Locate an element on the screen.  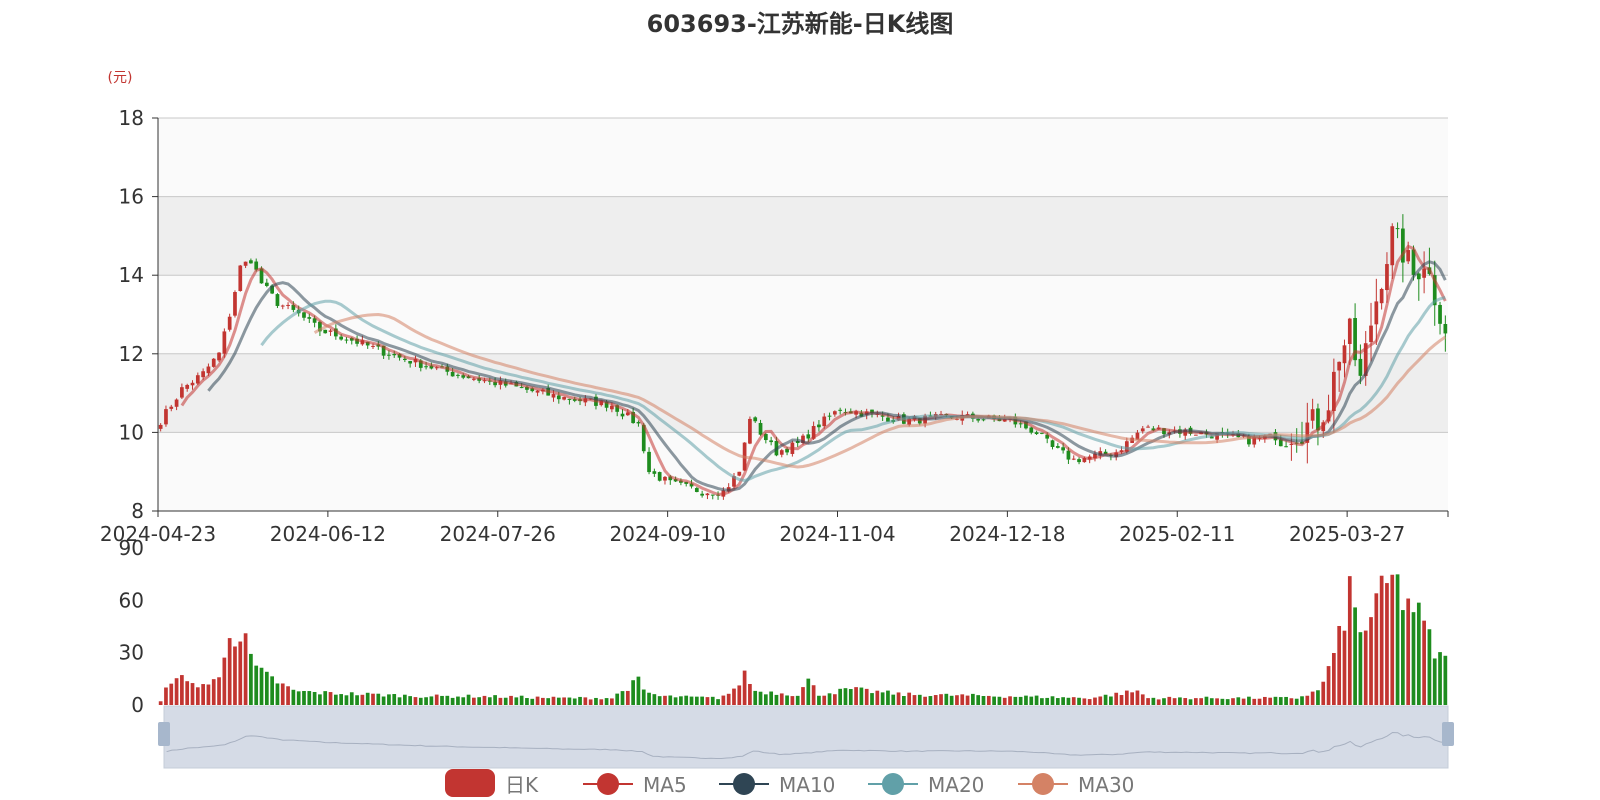
zoom-left-handle is located at coordinates (164, 734).